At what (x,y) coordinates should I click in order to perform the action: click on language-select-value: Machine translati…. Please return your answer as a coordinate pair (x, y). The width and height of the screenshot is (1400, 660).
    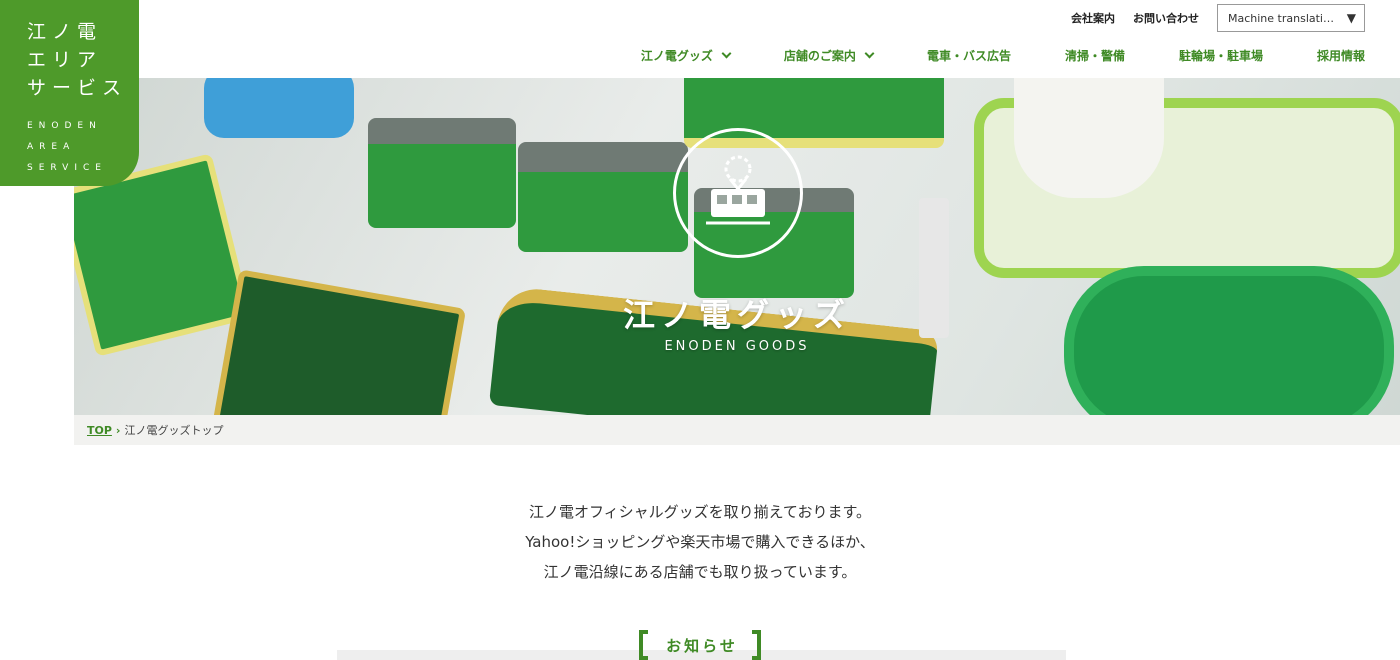
    Looking at the image, I should click on (1281, 18).